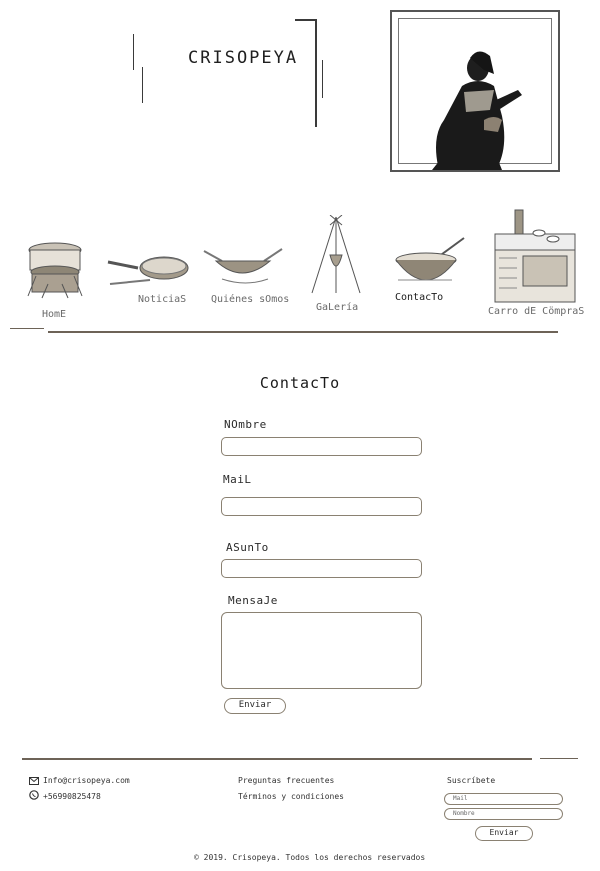  I want to click on page-title: ContacTo, so click(300, 383).